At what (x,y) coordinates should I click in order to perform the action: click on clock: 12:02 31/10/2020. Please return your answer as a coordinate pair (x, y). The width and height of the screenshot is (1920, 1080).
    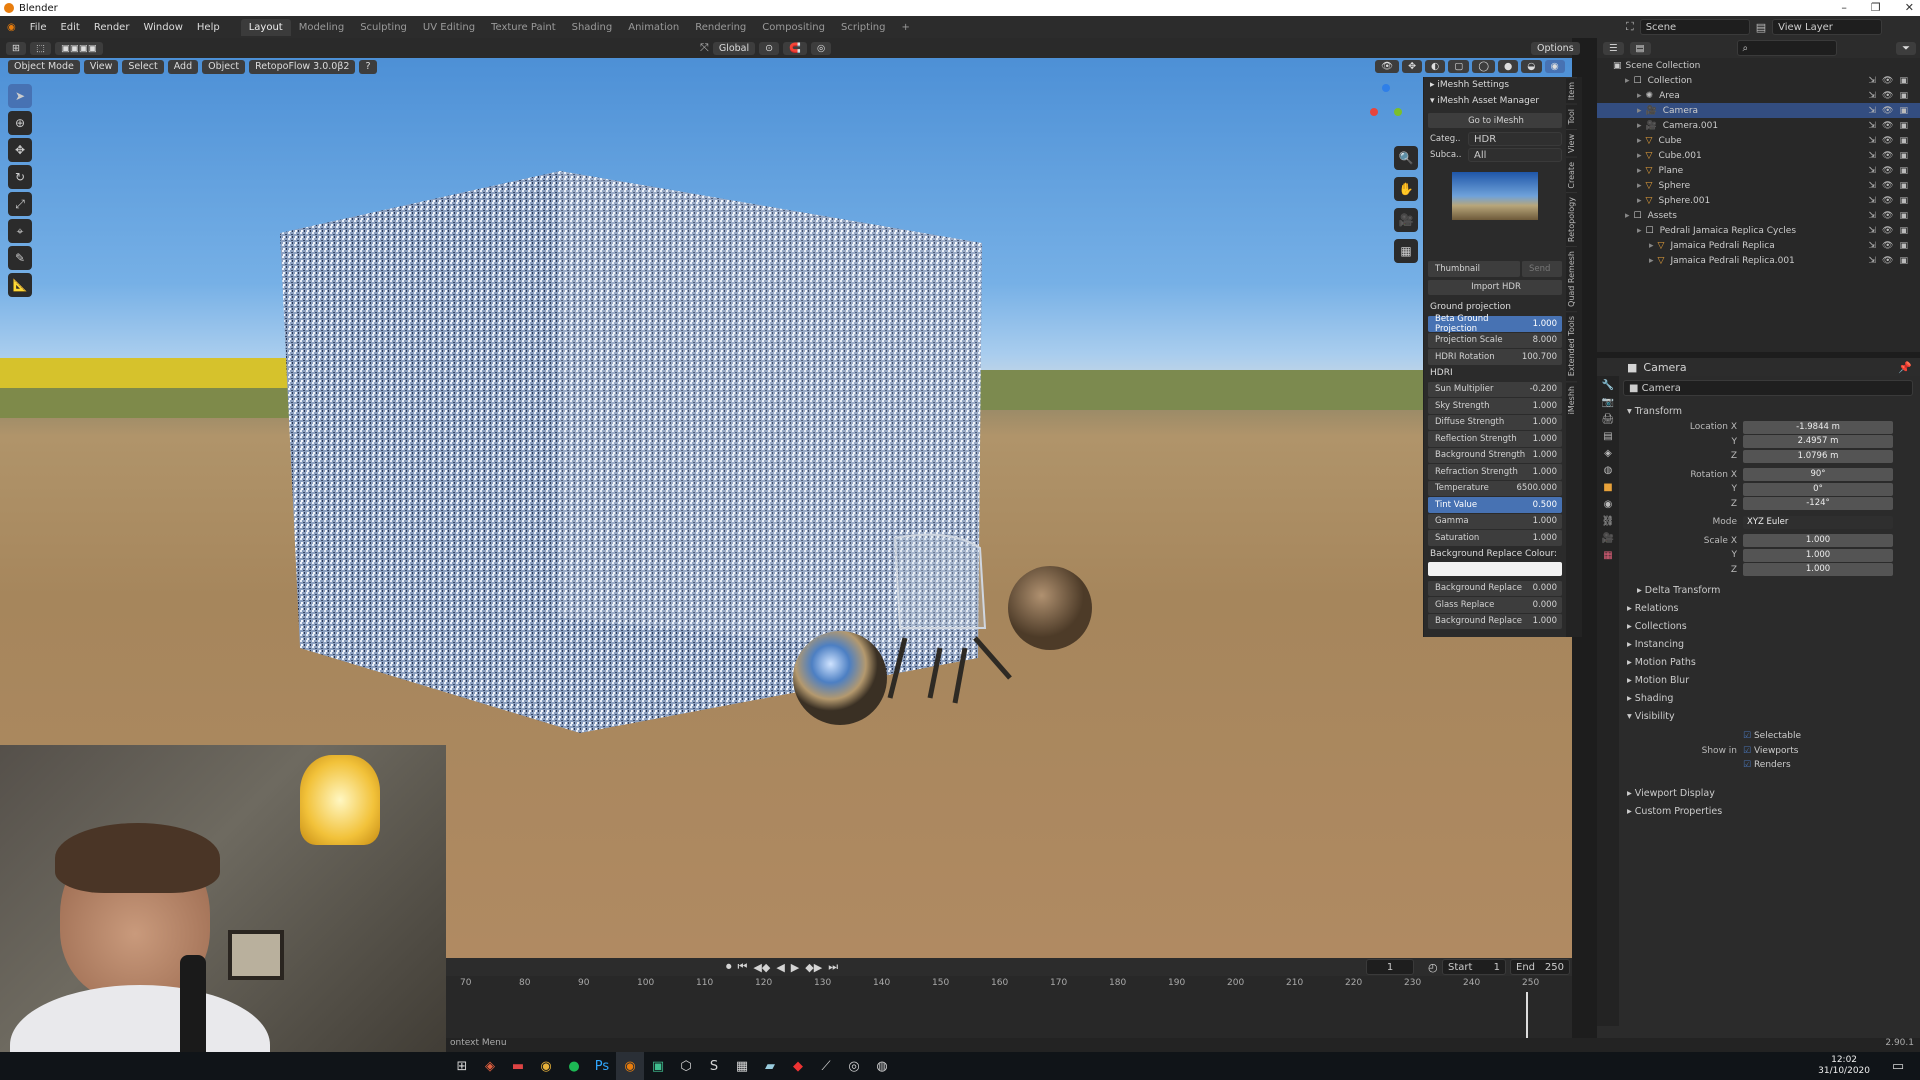
    Looking at the image, I should click on (1844, 1066).